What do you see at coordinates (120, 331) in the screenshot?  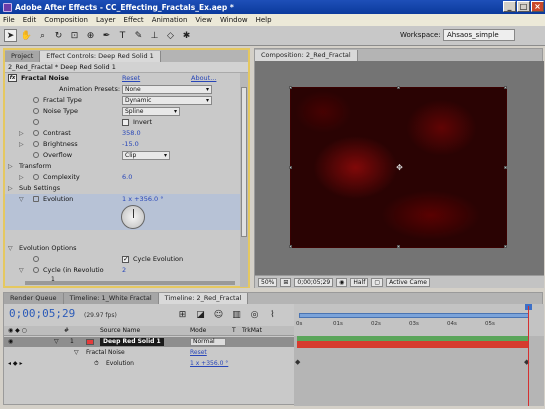 I see `source-name-header: Source Name` at bounding box center [120, 331].